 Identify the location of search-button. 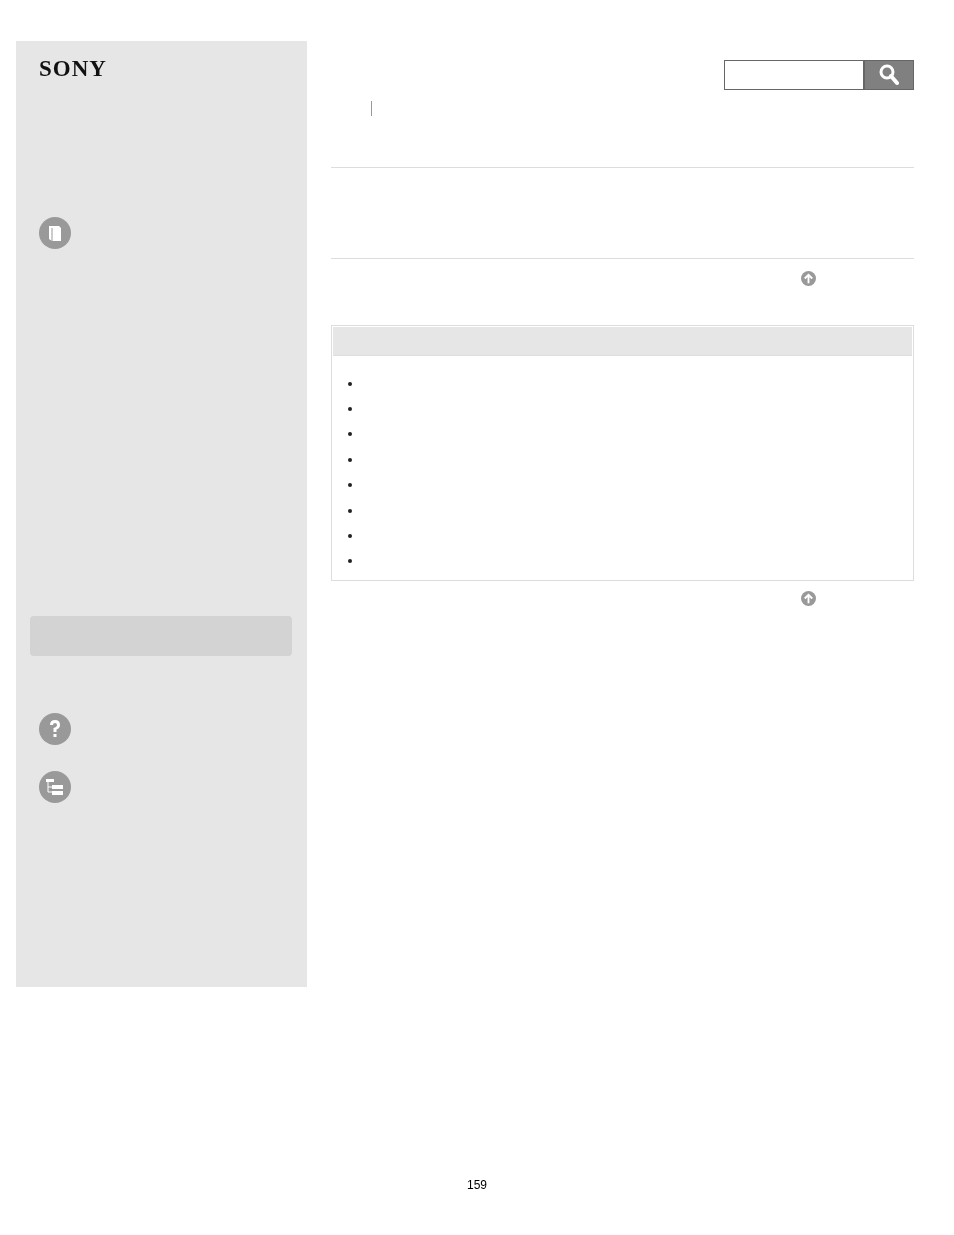
(889, 75).